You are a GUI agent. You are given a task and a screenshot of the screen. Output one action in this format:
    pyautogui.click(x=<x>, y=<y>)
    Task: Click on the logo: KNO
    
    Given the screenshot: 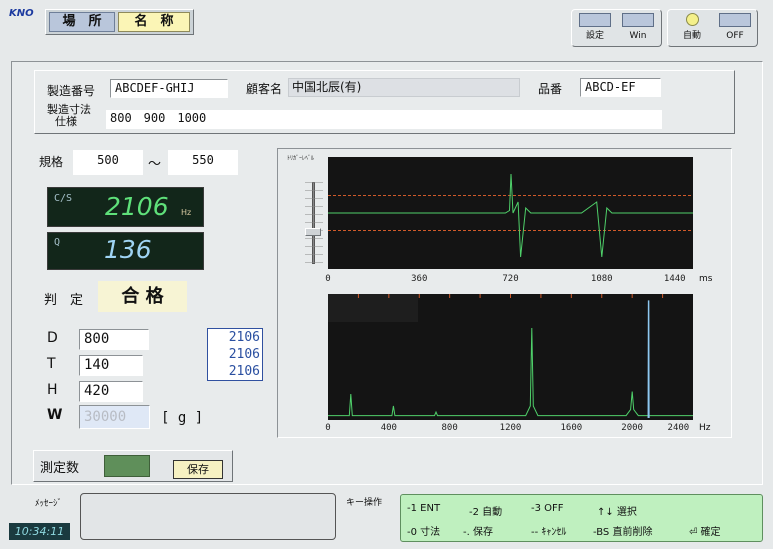 What is the action you would take?
    pyautogui.click(x=21, y=13)
    